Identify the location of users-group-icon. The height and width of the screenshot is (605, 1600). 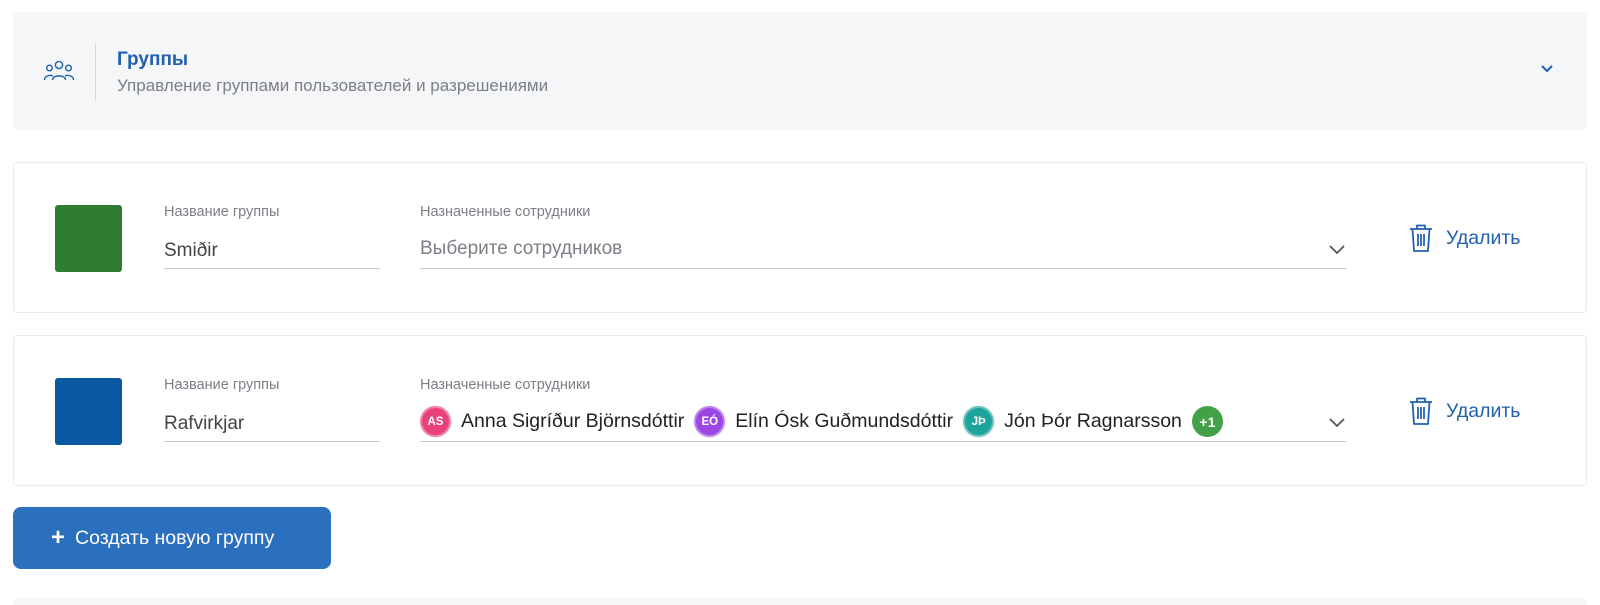
(59, 70).